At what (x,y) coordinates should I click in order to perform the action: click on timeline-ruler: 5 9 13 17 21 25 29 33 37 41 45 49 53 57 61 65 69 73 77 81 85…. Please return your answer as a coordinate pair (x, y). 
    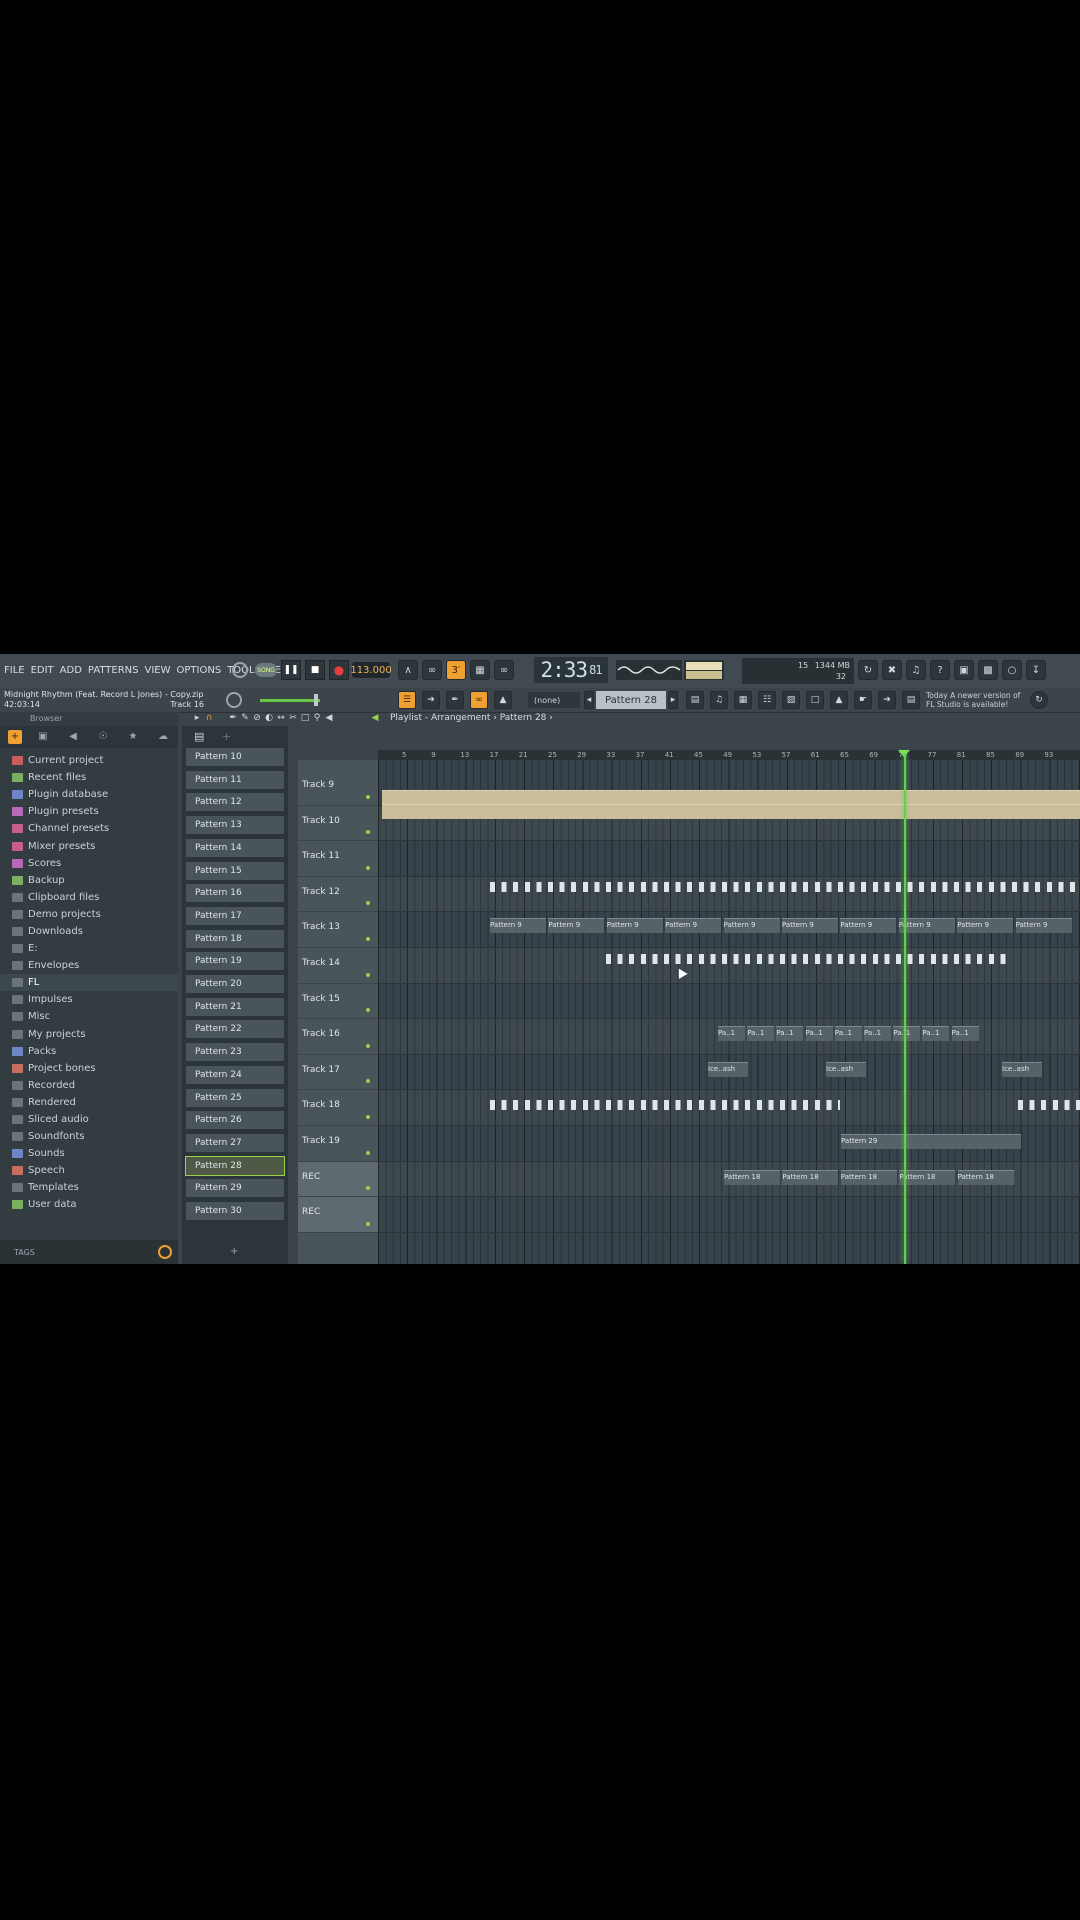
    Looking at the image, I should click on (729, 755).